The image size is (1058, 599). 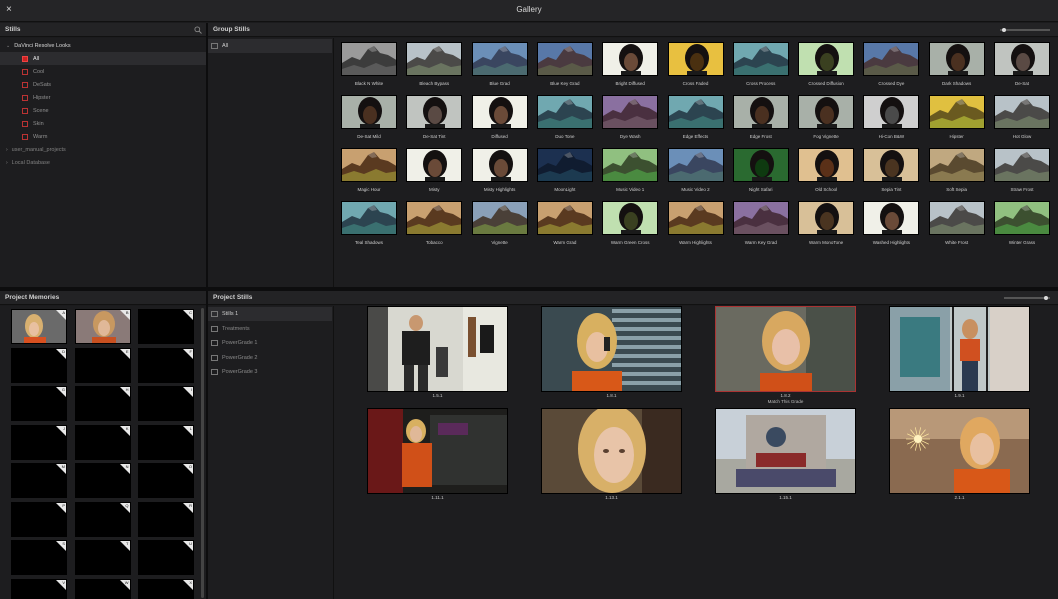 I want to click on memory-slot: T, so click(x=102, y=557).